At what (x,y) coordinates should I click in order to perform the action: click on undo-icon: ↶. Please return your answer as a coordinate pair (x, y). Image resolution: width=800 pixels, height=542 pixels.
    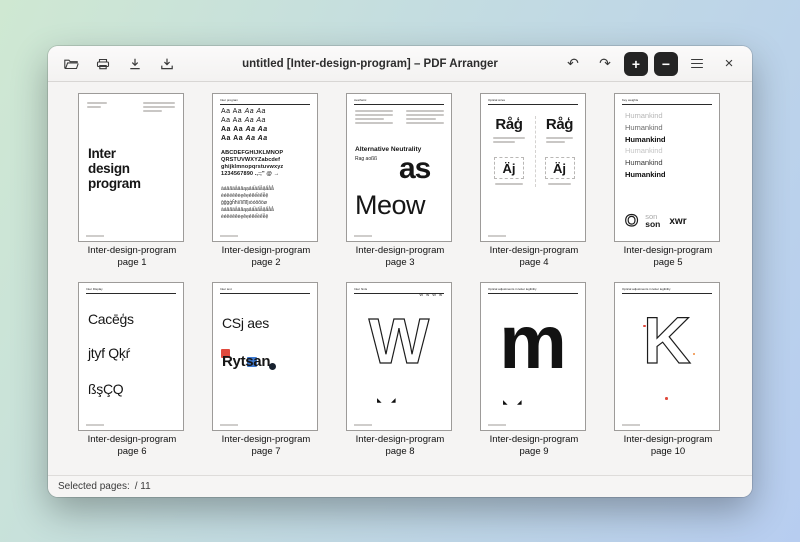
    Looking at the image, I should click on (573, 63).